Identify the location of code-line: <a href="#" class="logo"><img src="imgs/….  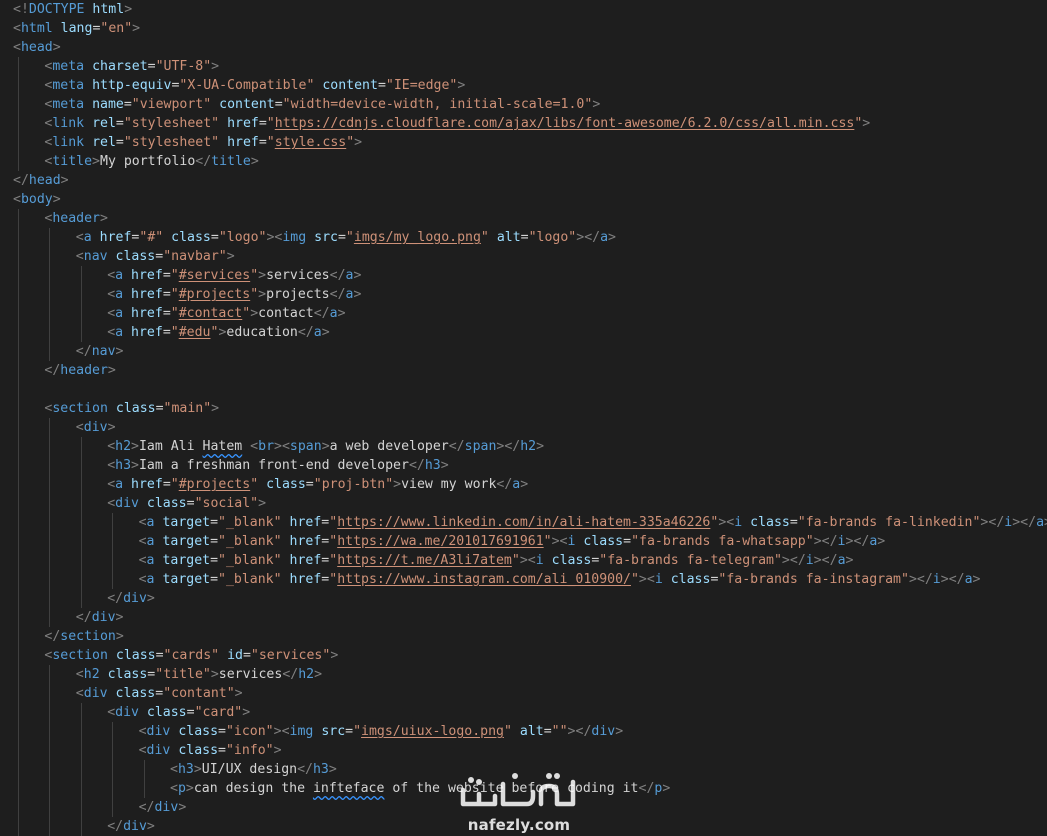
(523, 237).